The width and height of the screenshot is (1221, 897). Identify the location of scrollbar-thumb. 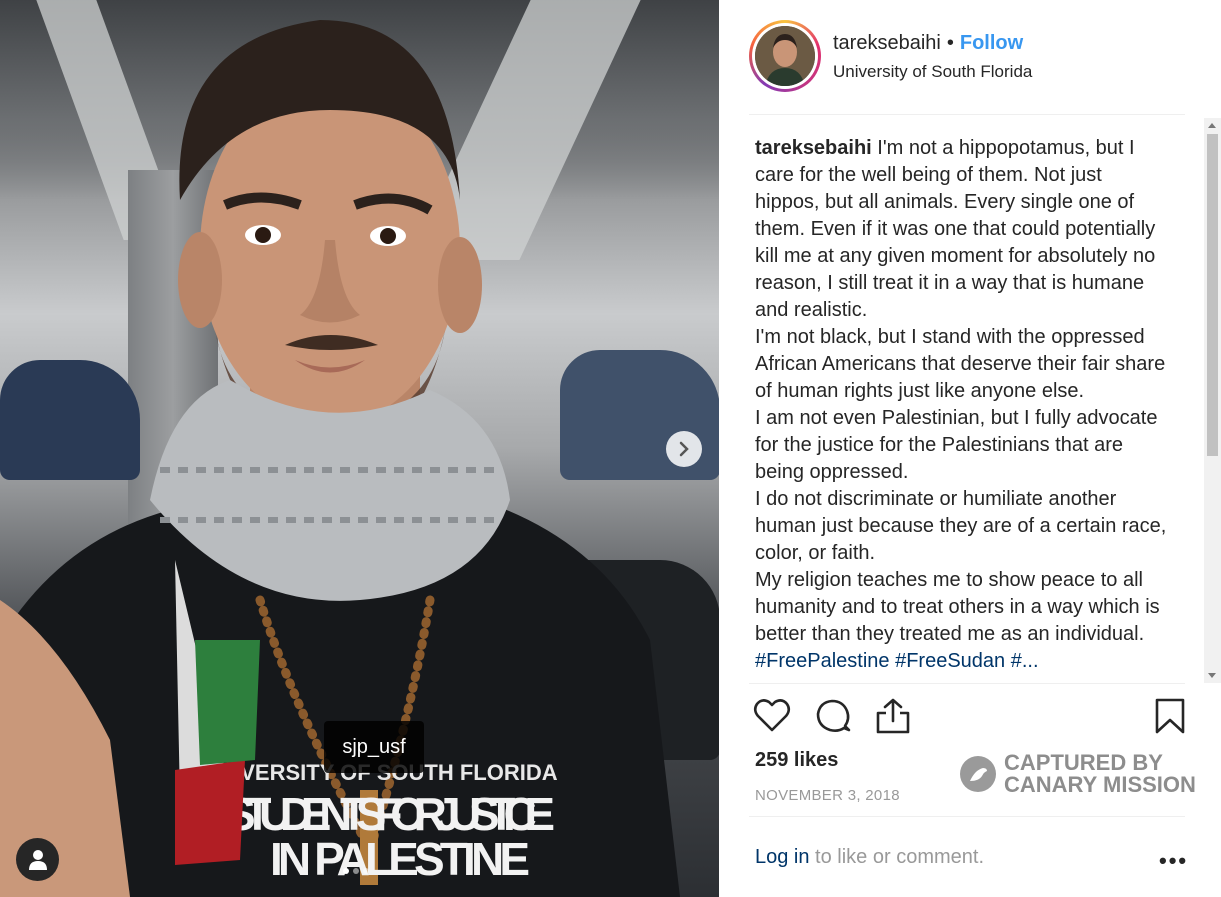
(1212, 295).